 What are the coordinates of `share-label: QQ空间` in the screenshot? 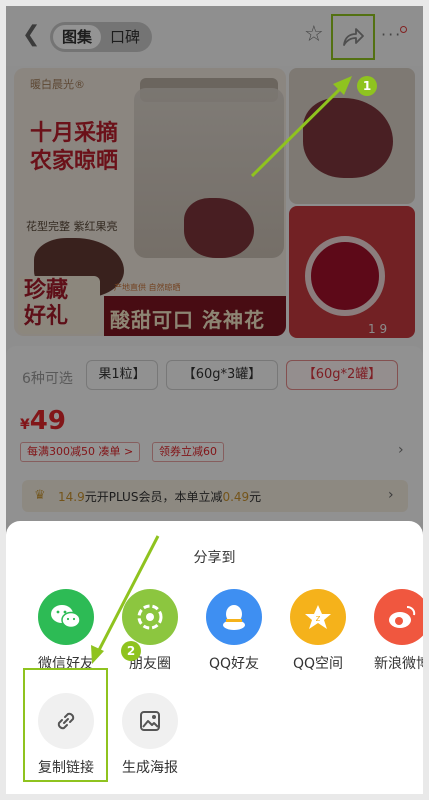 It's located at (318, 664).